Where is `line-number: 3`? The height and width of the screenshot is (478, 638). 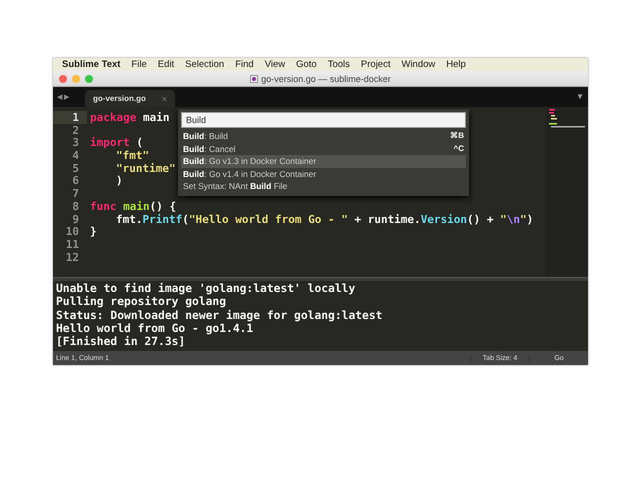
line-number: 3 is located at coordinates (75, 143).